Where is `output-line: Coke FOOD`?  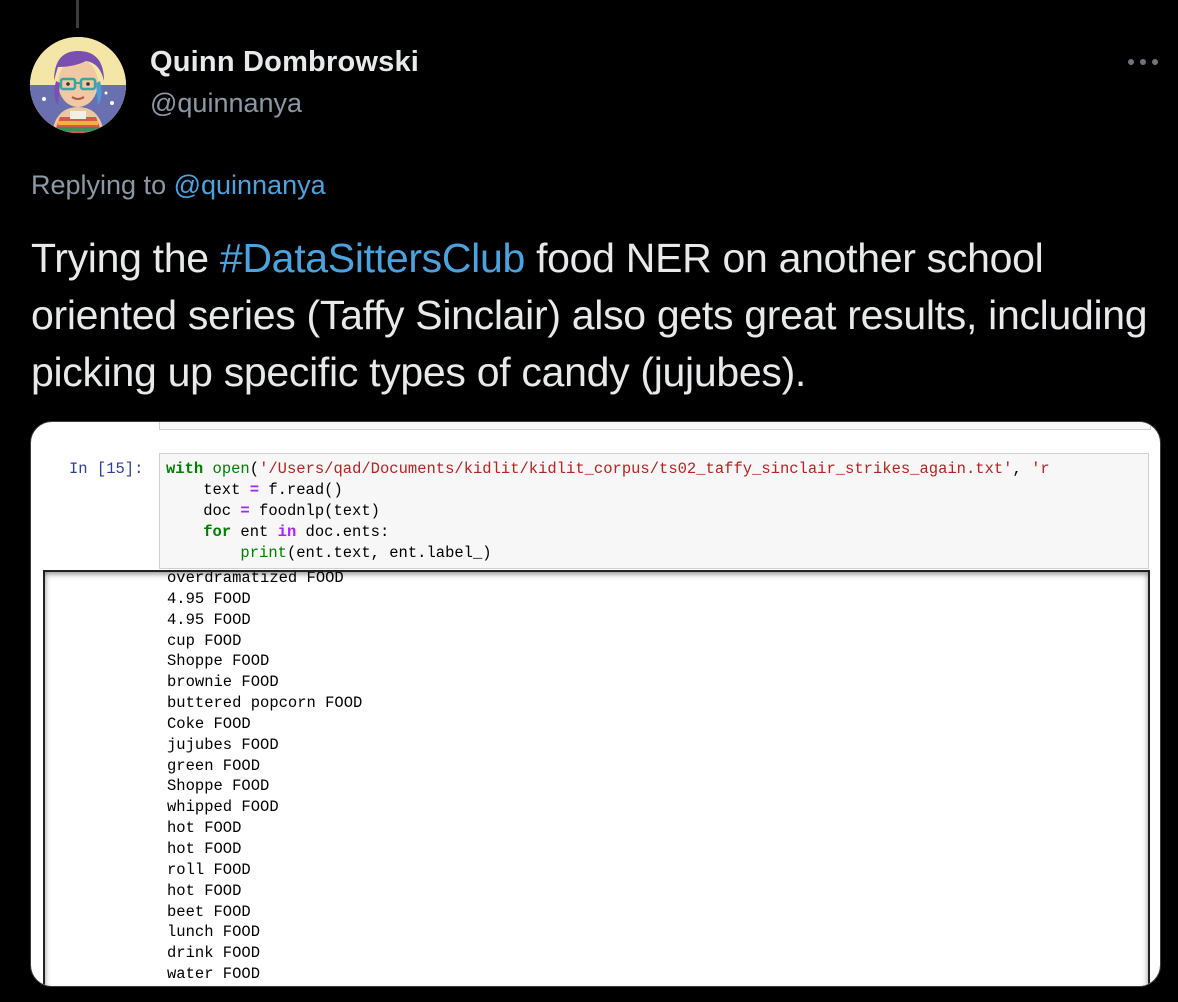
output-line: Coke FOOD is located at coordinates (209, 723).